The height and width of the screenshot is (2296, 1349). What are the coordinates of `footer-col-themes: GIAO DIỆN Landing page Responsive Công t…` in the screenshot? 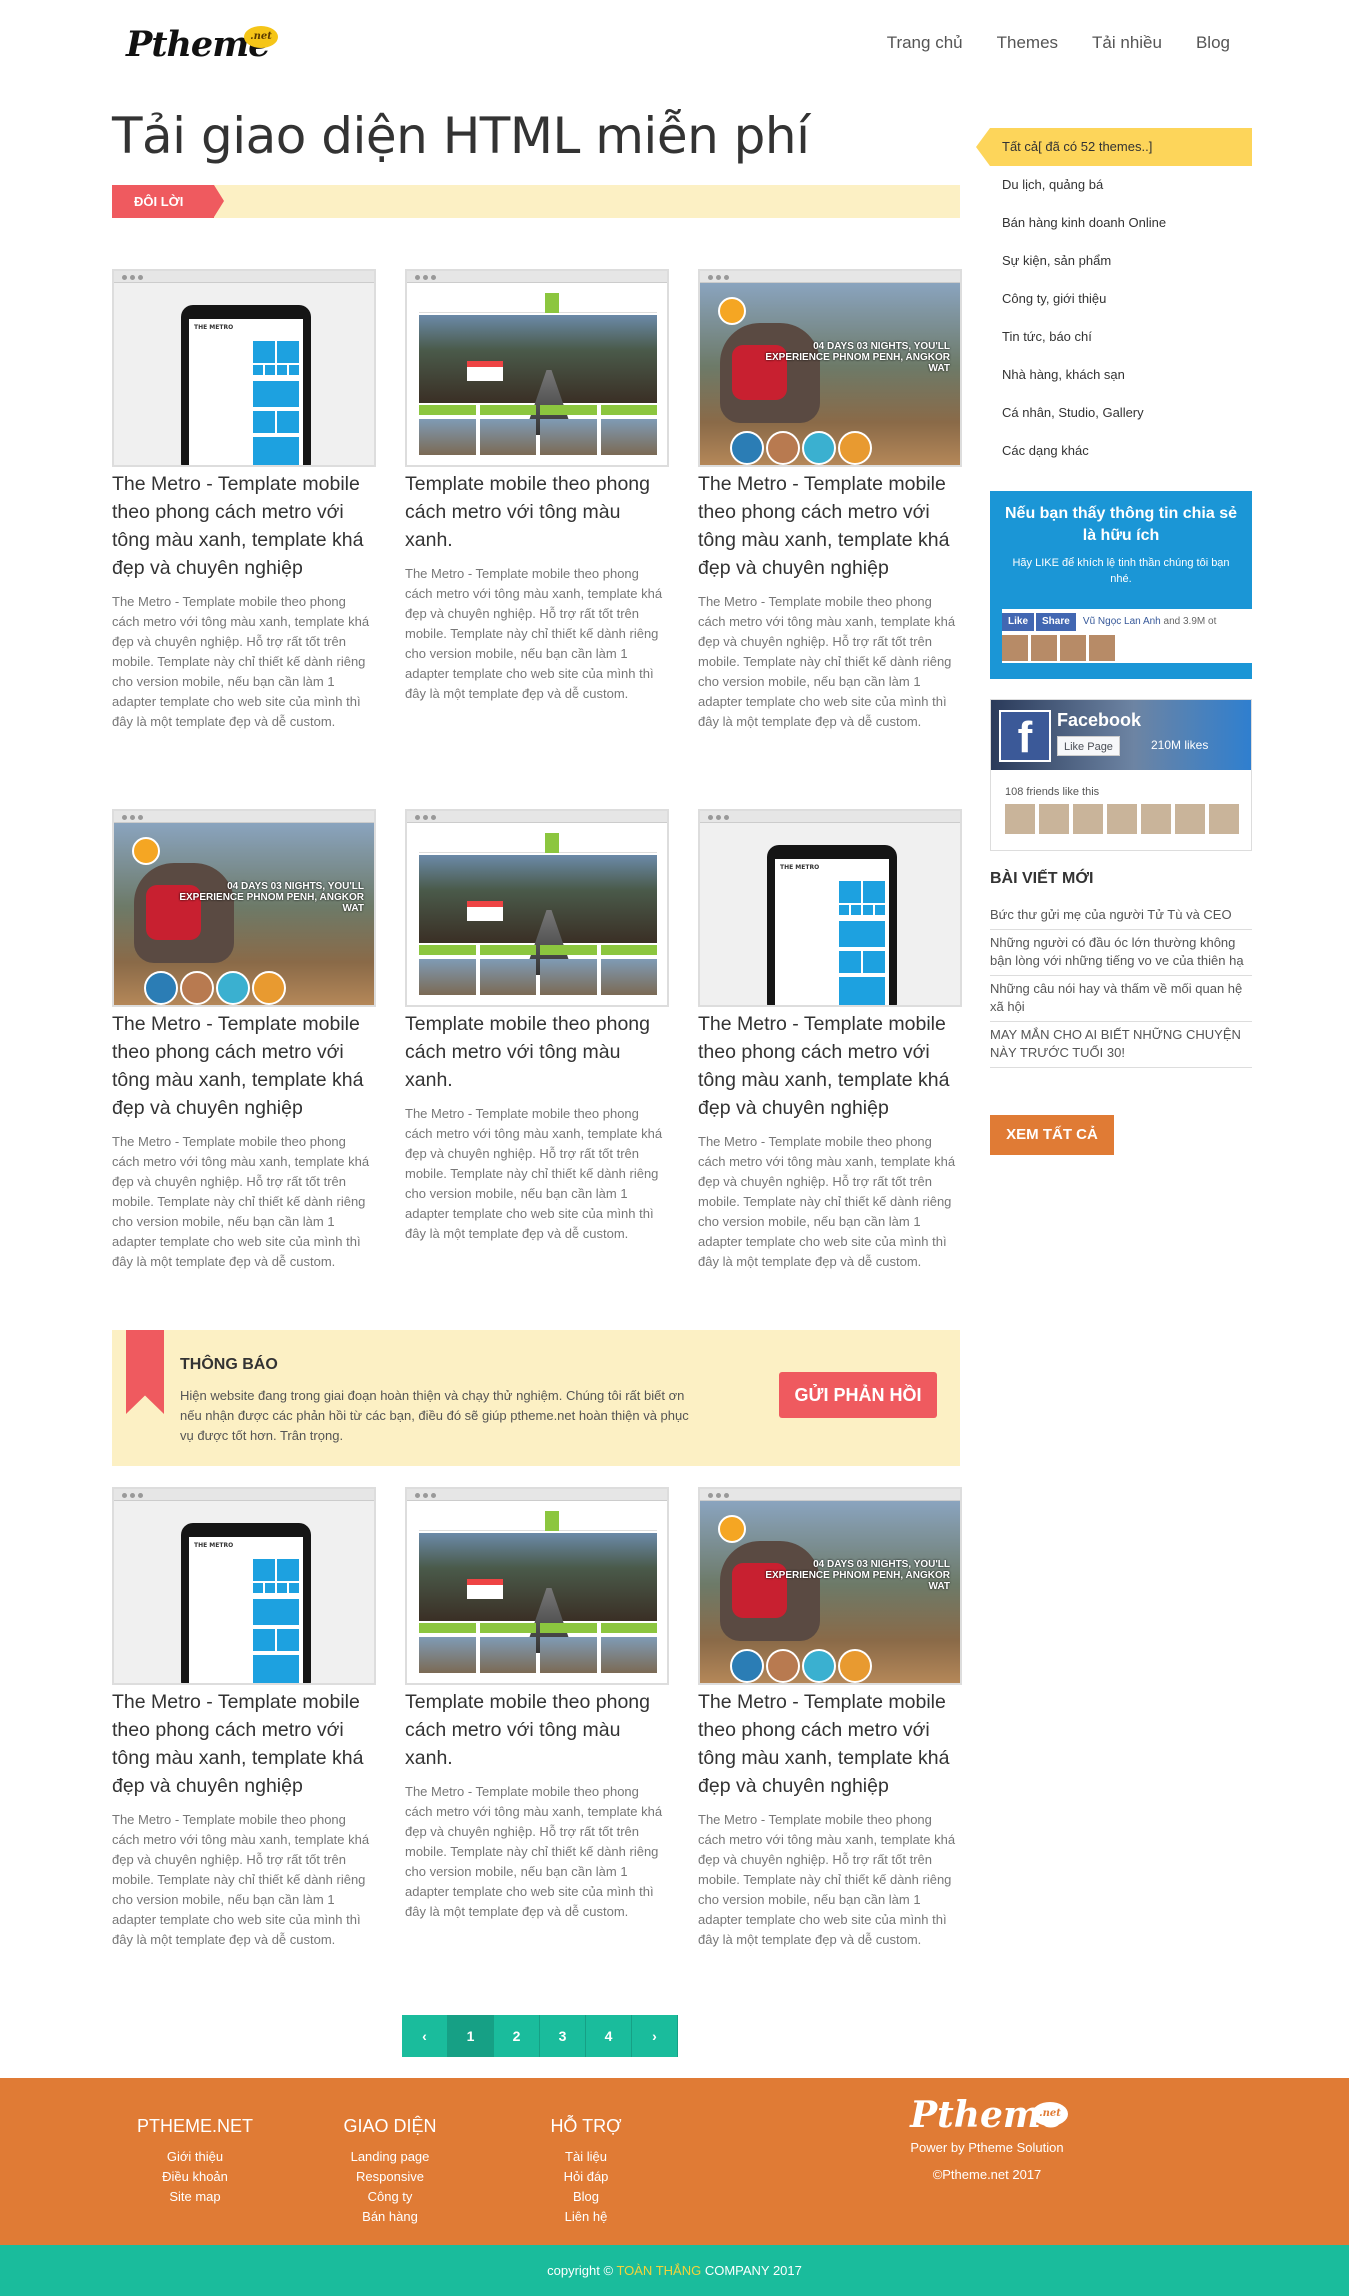 It's located at (390, 2171).